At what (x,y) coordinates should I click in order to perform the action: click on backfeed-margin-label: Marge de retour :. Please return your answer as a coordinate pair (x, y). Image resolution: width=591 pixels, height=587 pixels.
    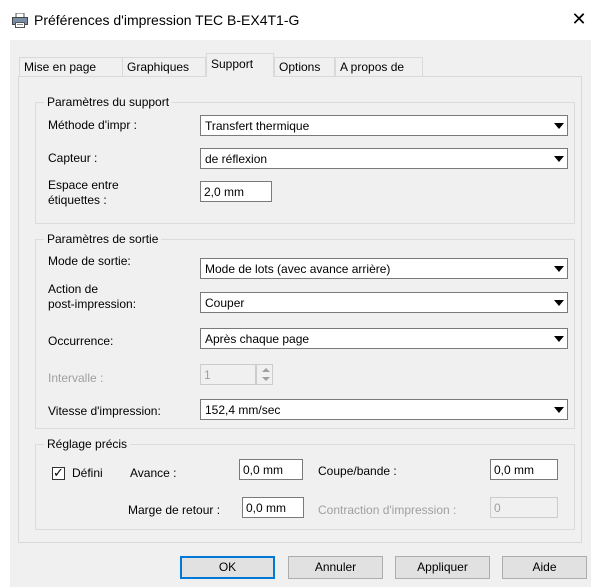
    Looking at the image, I should click on (174, 510).